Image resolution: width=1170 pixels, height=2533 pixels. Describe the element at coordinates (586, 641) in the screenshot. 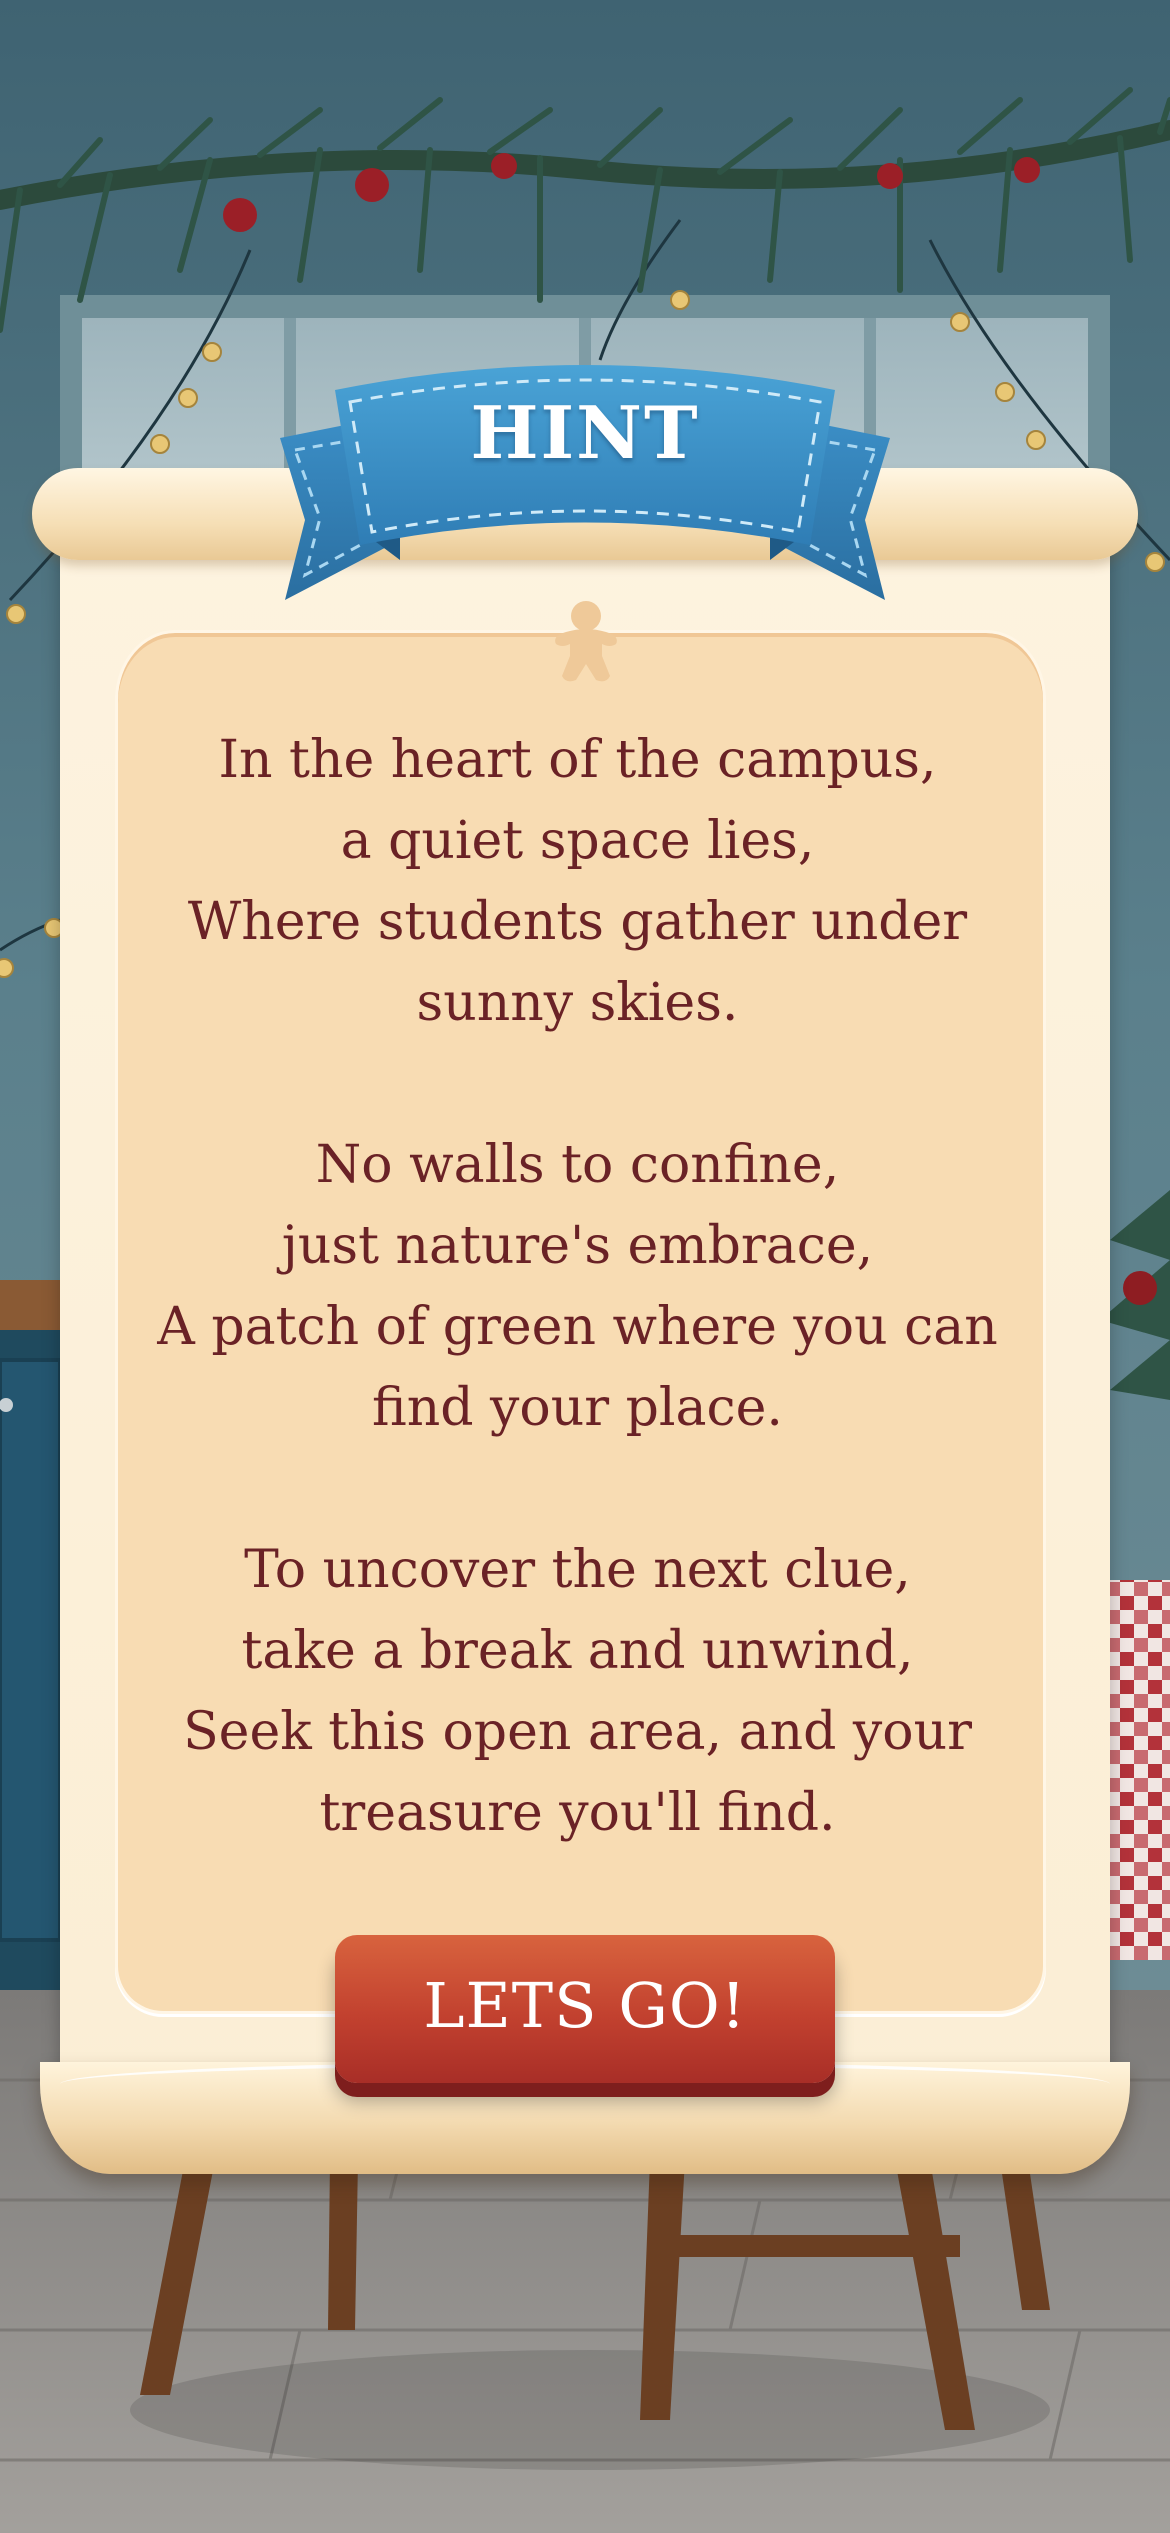

I see `gingerbread-icon` at that location.